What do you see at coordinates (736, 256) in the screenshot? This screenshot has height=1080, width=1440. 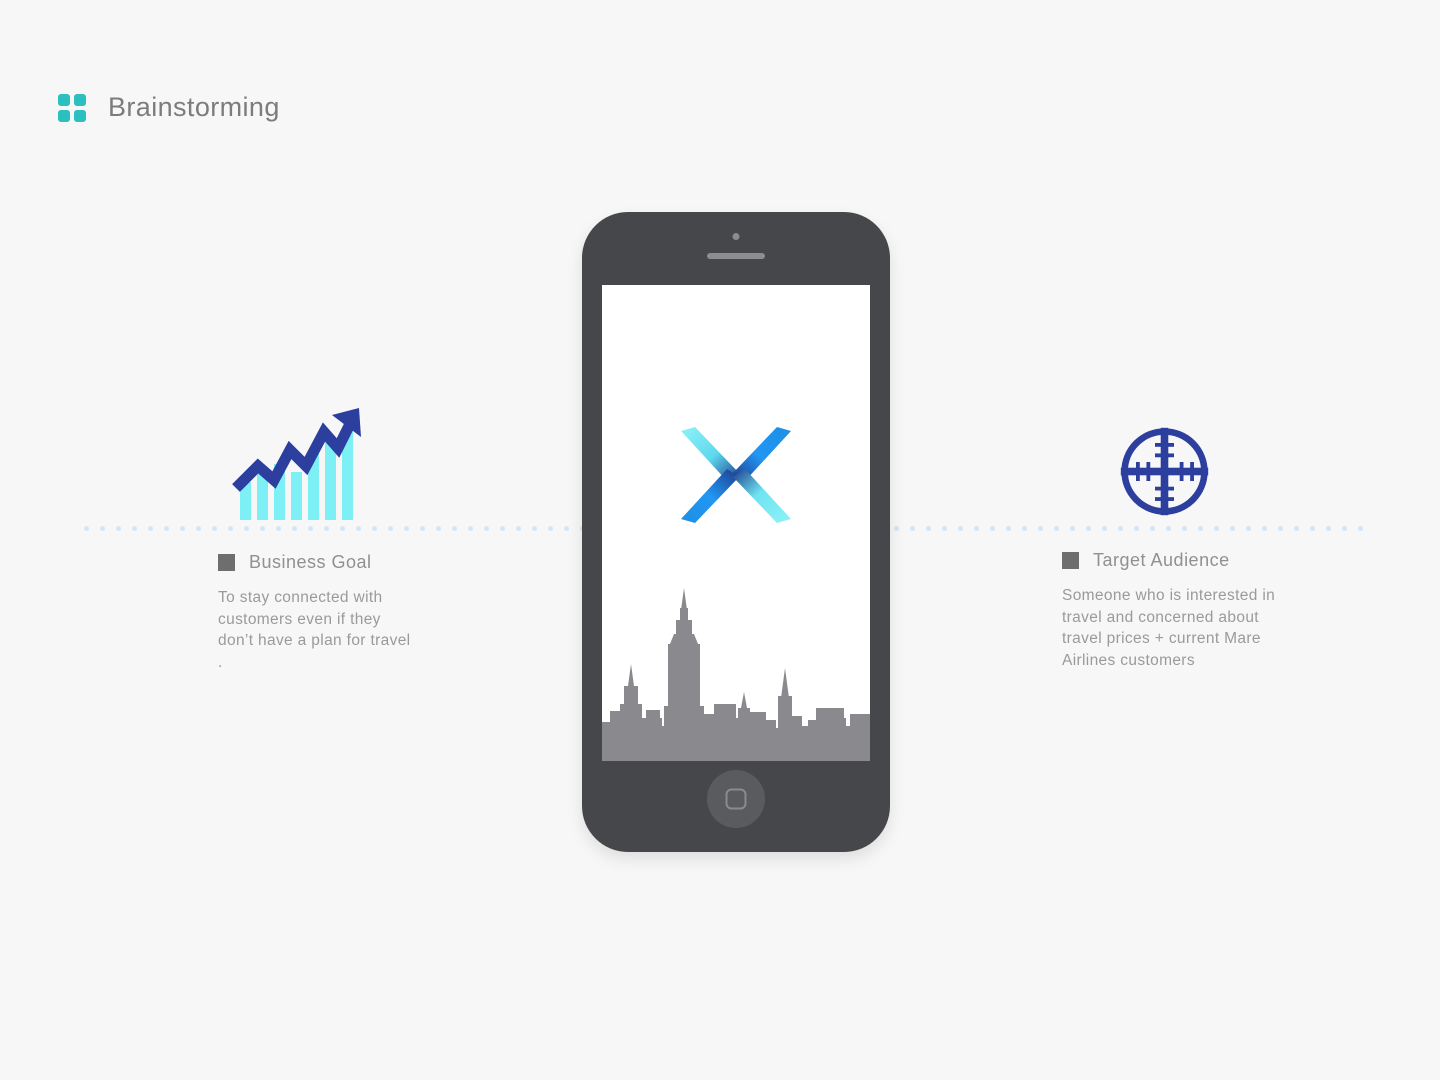 I see `earpiece-speaker-icon` at bounding box center [736, 256].